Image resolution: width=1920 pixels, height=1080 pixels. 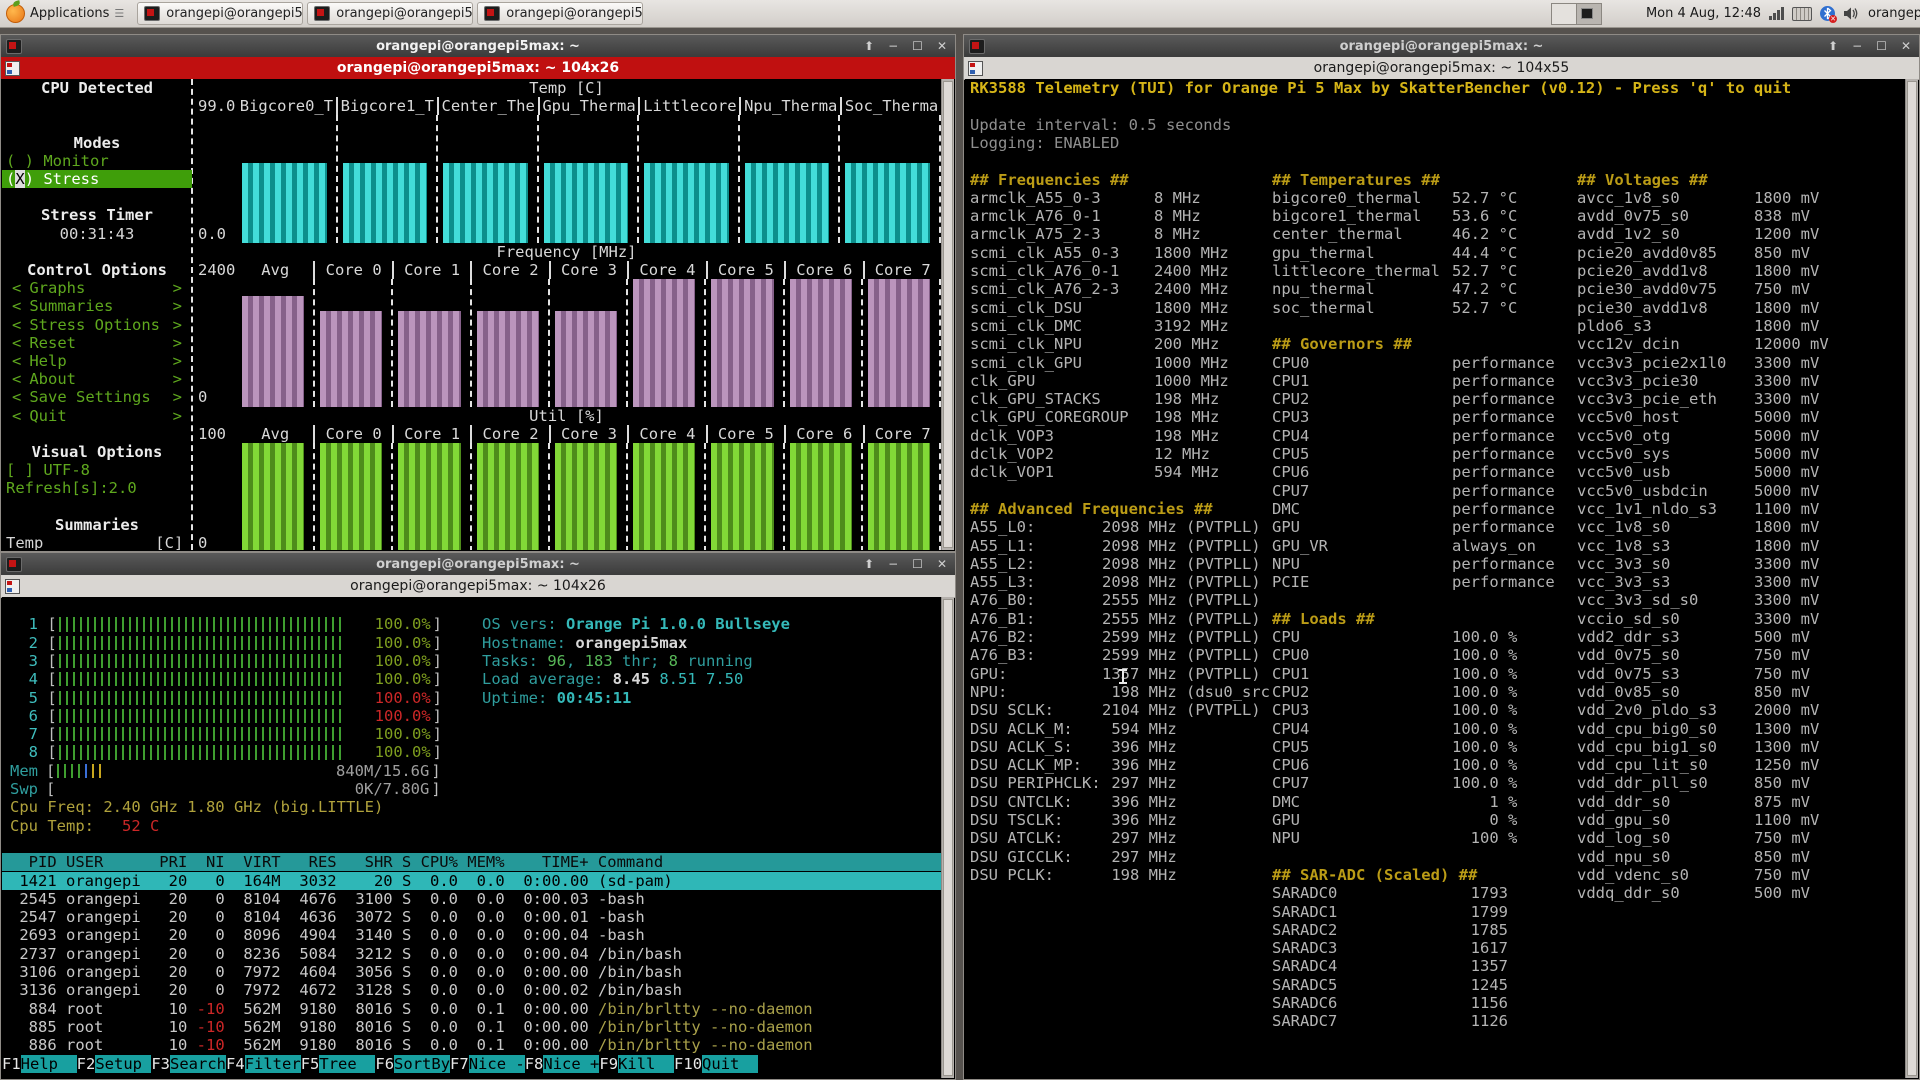 I want to click on fn-key-f7: F7, so click(x=459, y=1064).